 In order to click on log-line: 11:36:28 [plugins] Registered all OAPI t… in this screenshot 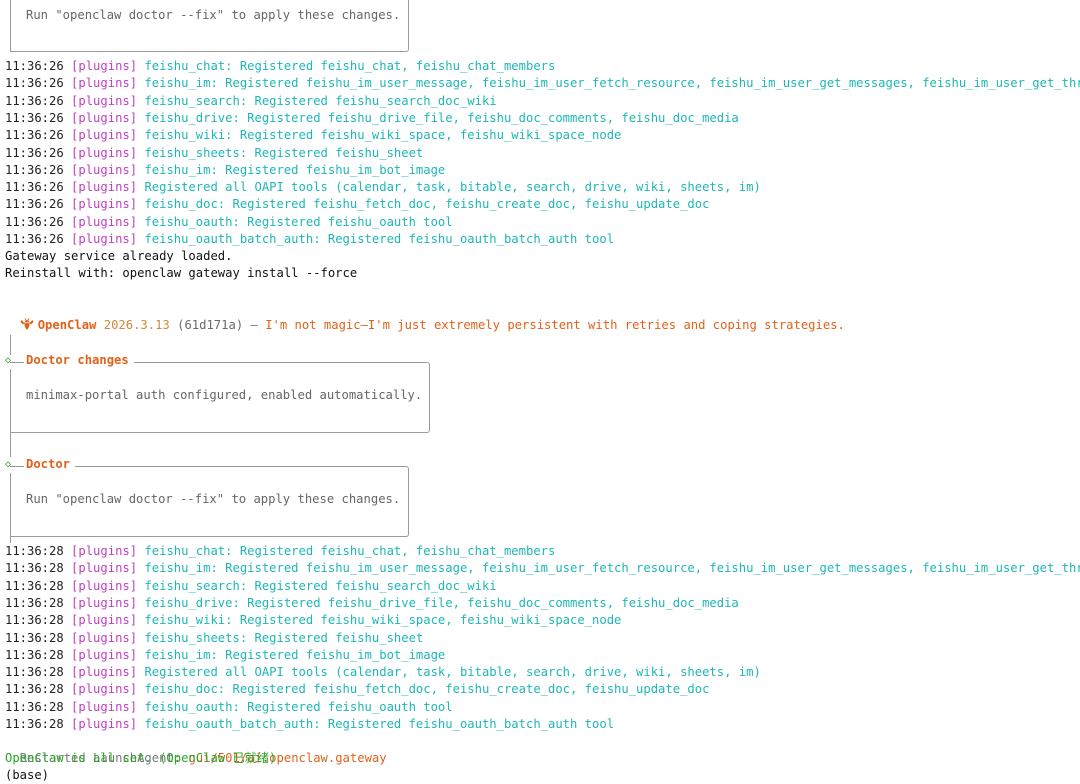, I will do `click(383, 672)`.